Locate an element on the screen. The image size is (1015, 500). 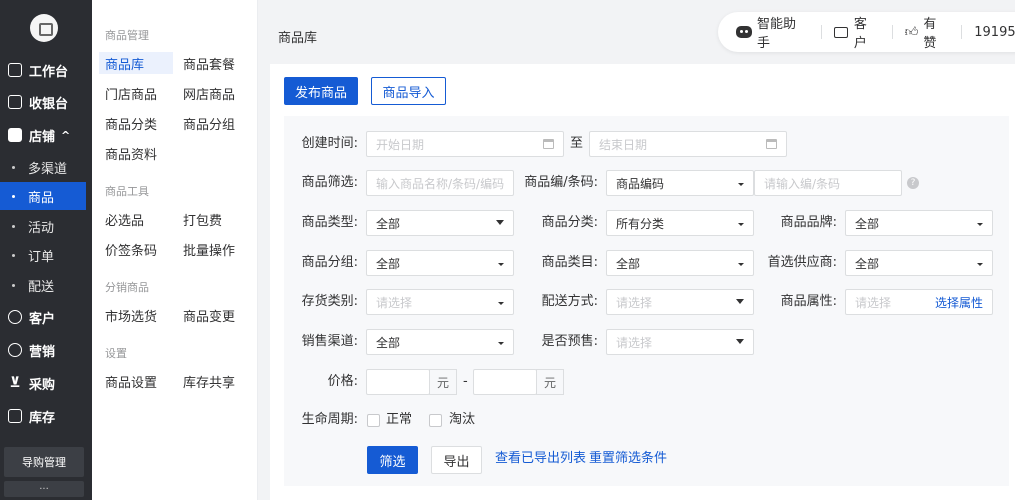
nav-orders: 订单 is located at coordinates (43, 255).